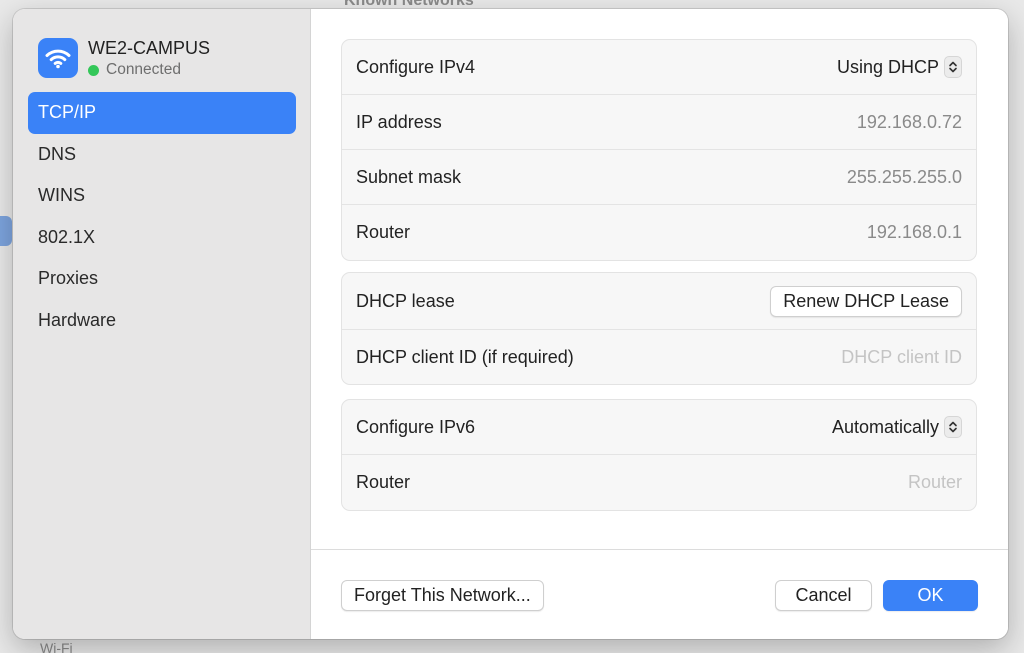 This screenshot has height=653, width=1024. I want to click on ip-address-row: IP address 192.168.0.72, so click(659, 122).